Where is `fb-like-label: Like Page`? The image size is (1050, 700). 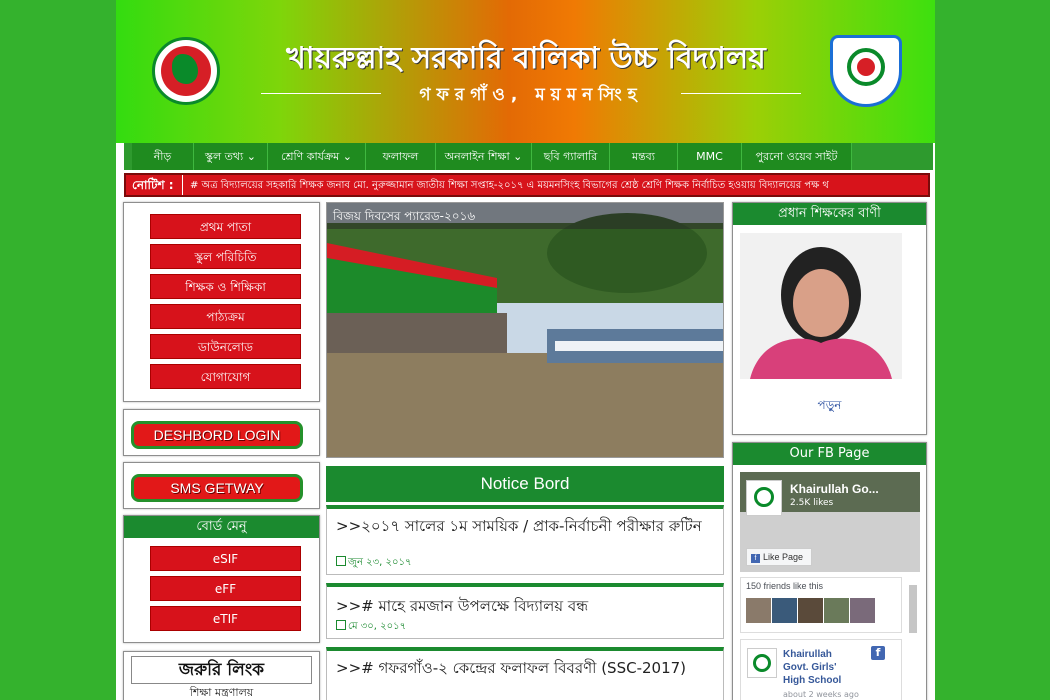
fb-like-label: Like Page is located at coordinates (783, 557).